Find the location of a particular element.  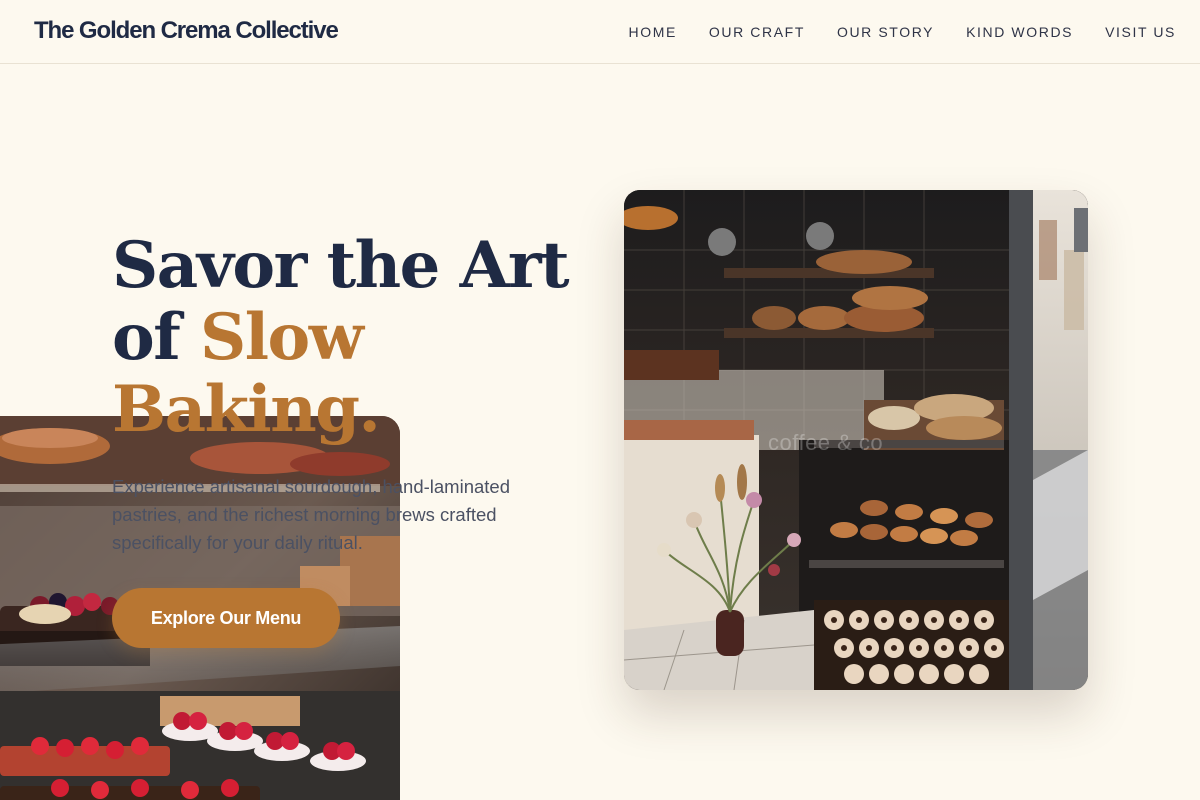

nav-link-our-craft: OUR CRAFT is located at coordinates (757, 32).